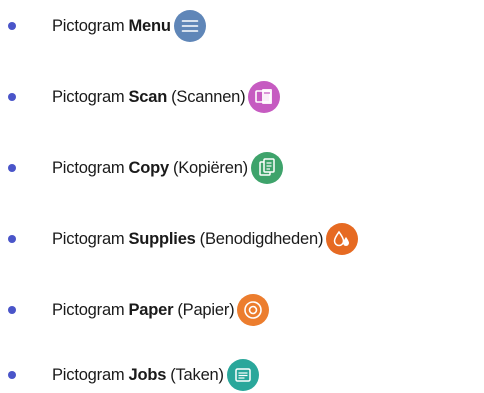 The height and width of the screenshot is (393, 484). What do you see at coordinates (162, 238) in the screenshot?
I see `item-name: Supplies` at bounding box center [162, 238].